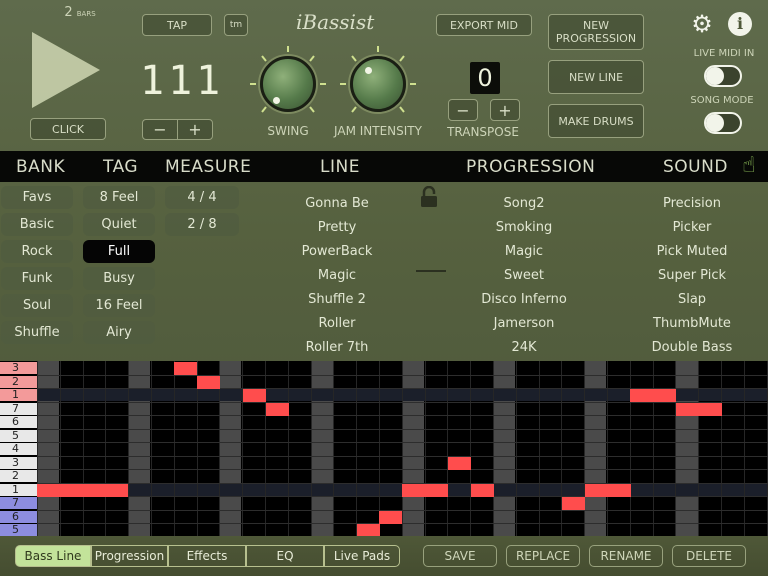 The height and width of the screenshot is (576, 768). Describe the element at coordinates (337, 276) in the screenshot. I see `line-item: Magic` at that location.